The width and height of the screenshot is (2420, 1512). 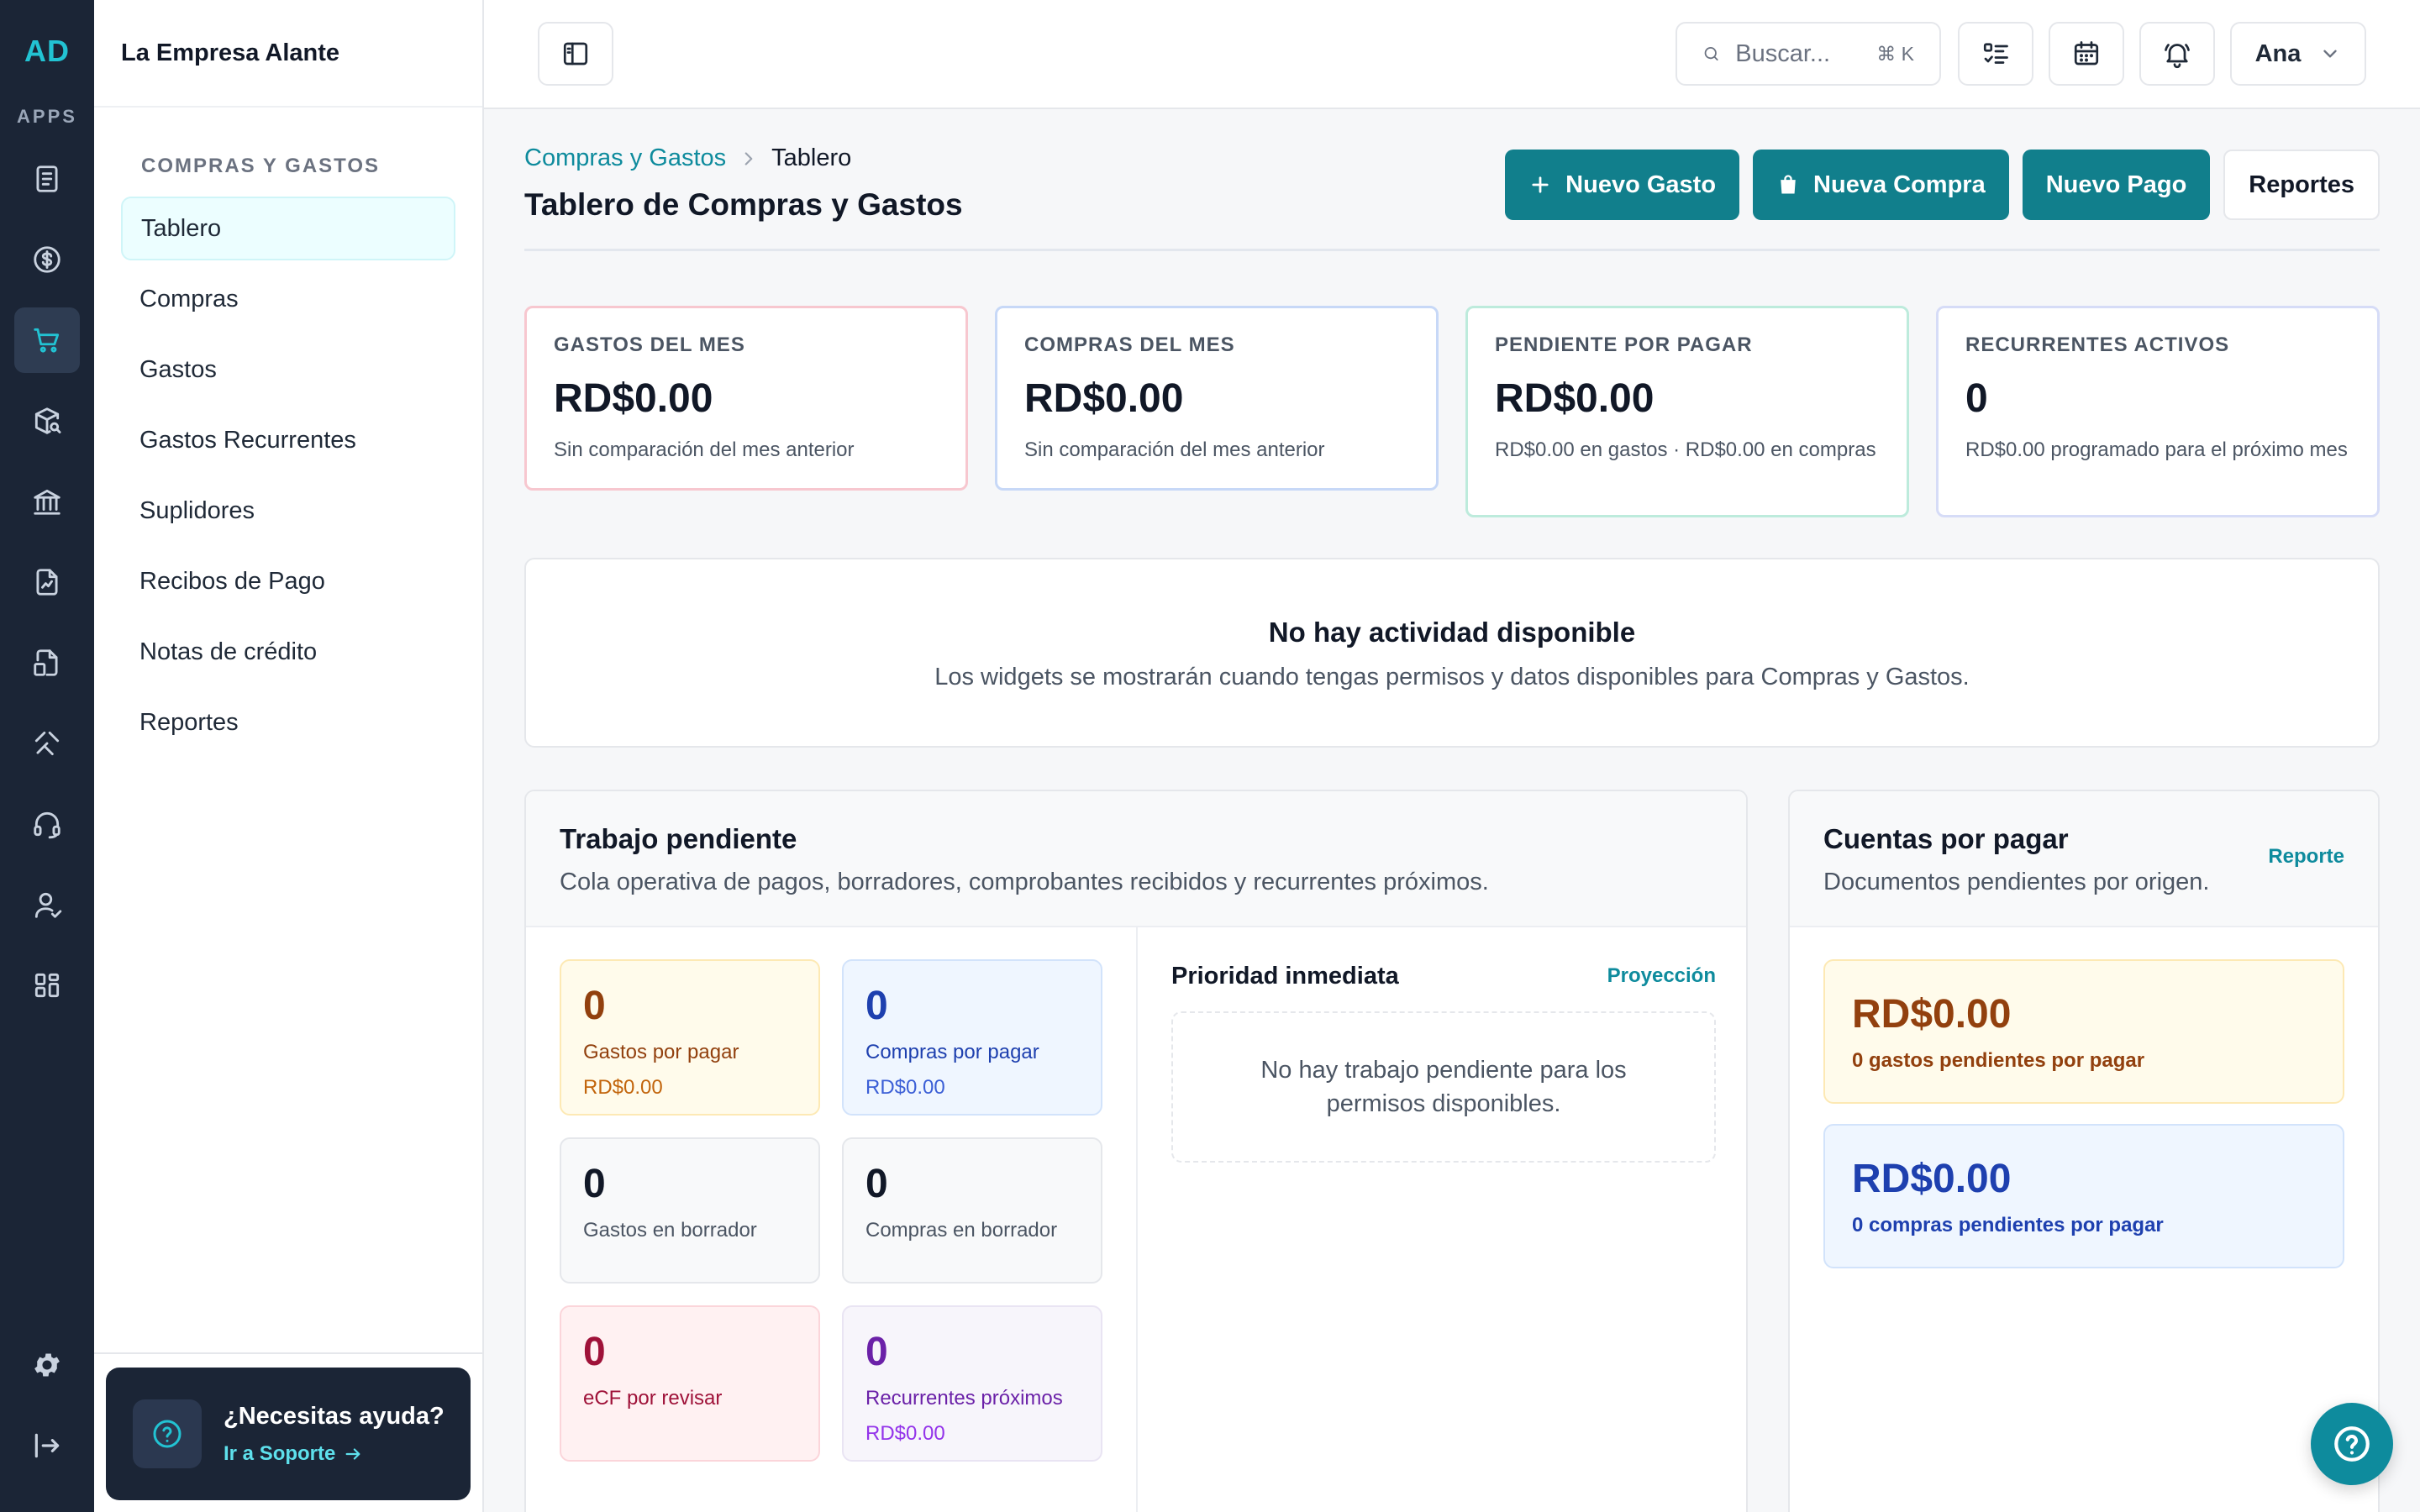 I want to click on support-link: Ir a Soporte, so click(x=334, y=1454).